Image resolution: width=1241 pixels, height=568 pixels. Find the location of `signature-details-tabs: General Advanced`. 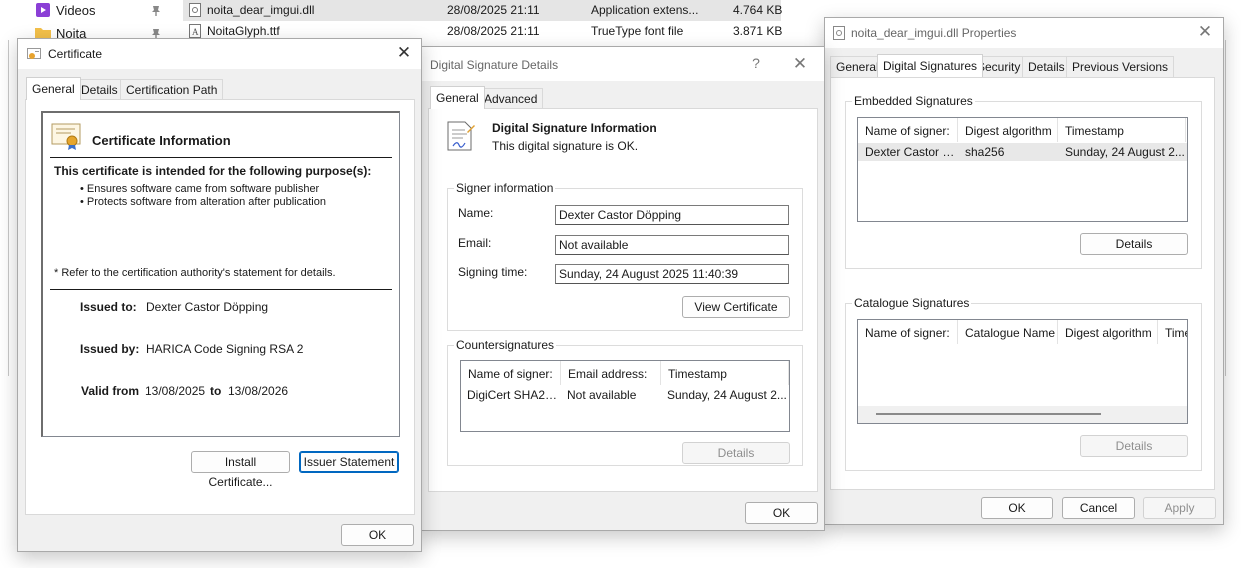

signature-details-tabs: General Advanced is located at coordinates (625, 98).